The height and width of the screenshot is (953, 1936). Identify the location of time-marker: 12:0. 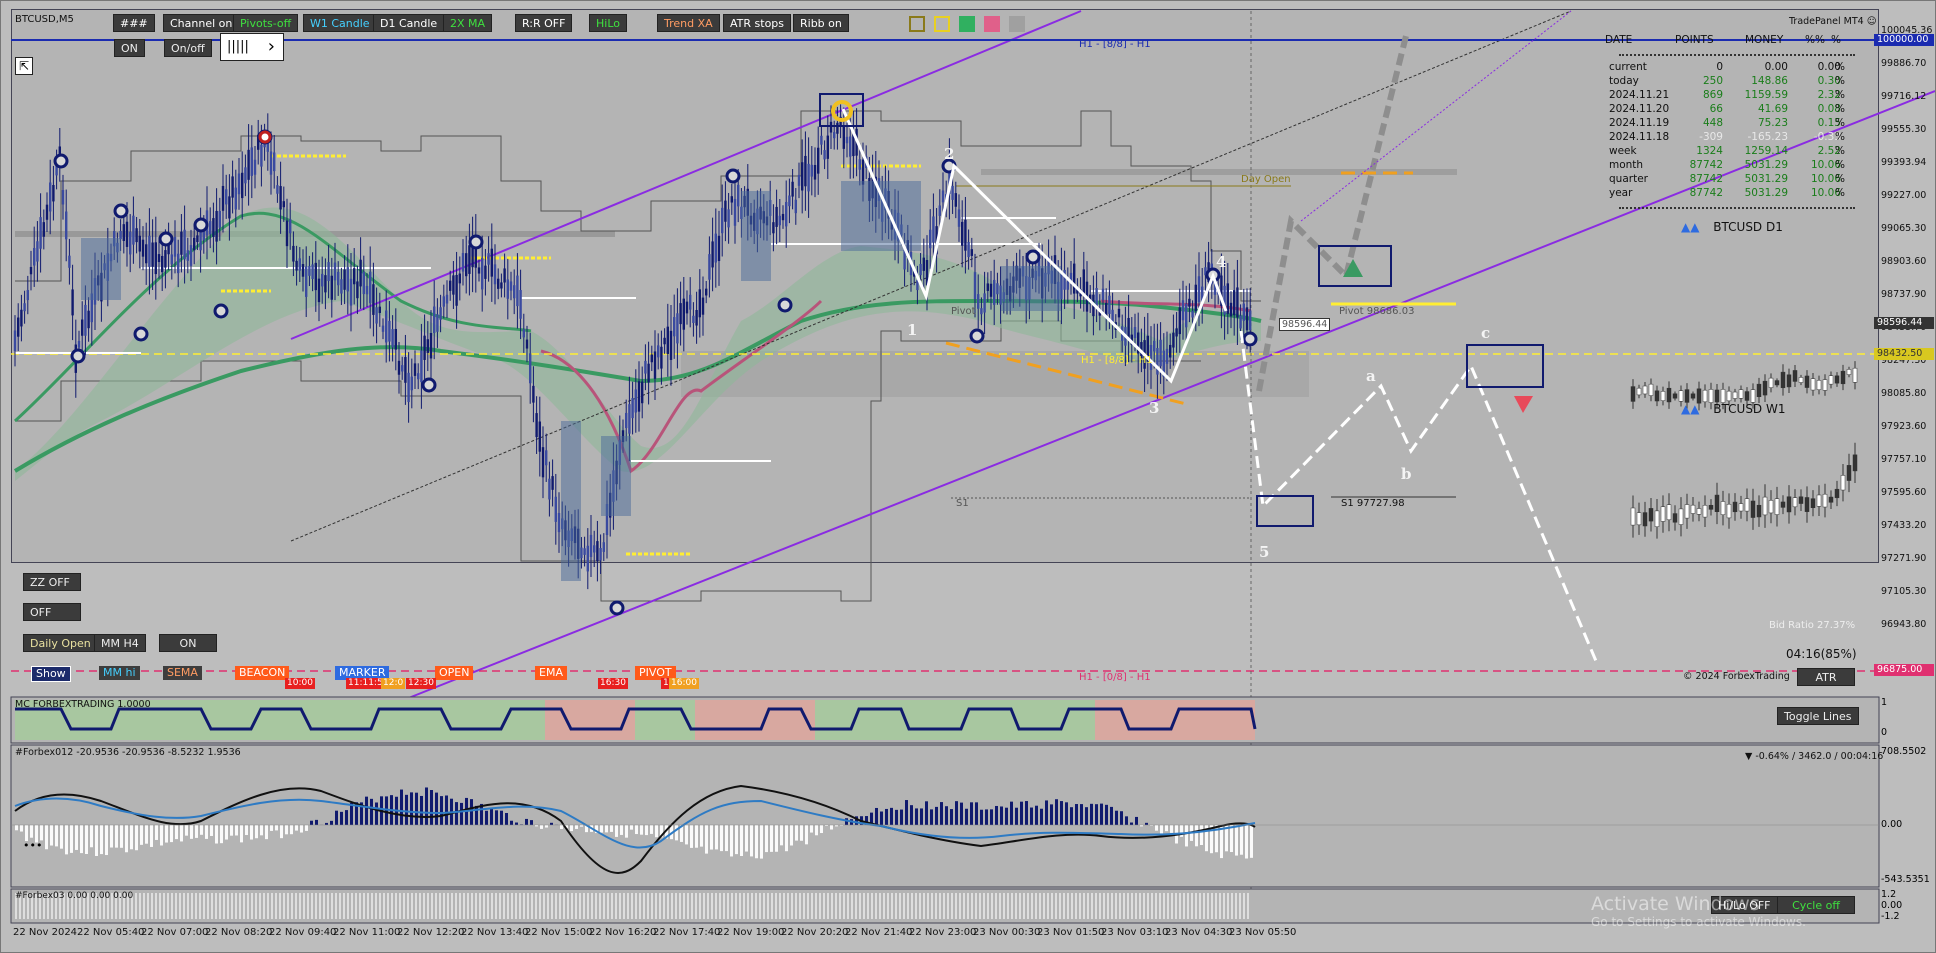
(393, 683).